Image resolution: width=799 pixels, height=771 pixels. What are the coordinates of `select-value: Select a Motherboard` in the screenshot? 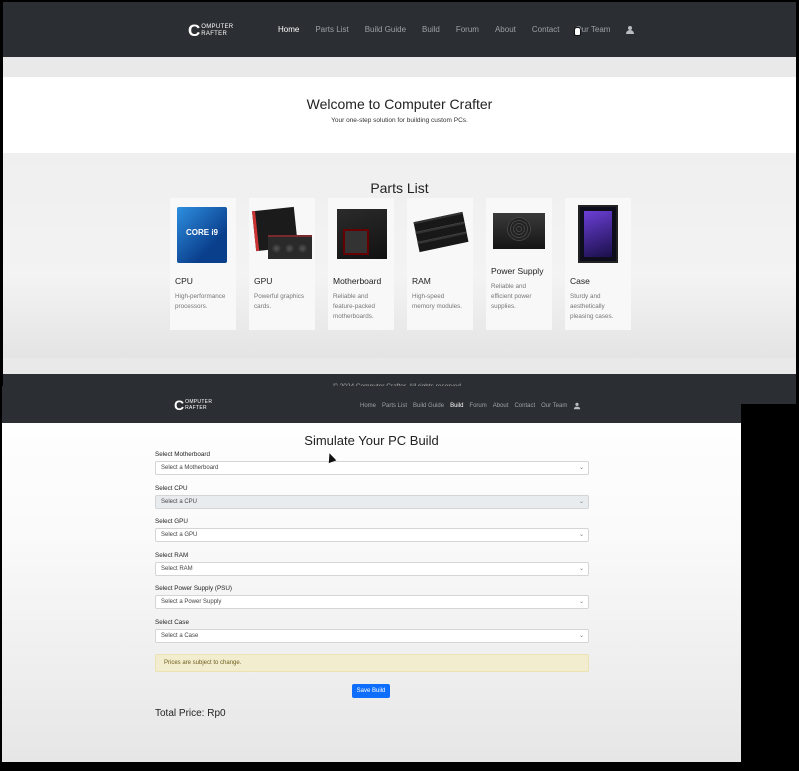 It's located at (190, 468).